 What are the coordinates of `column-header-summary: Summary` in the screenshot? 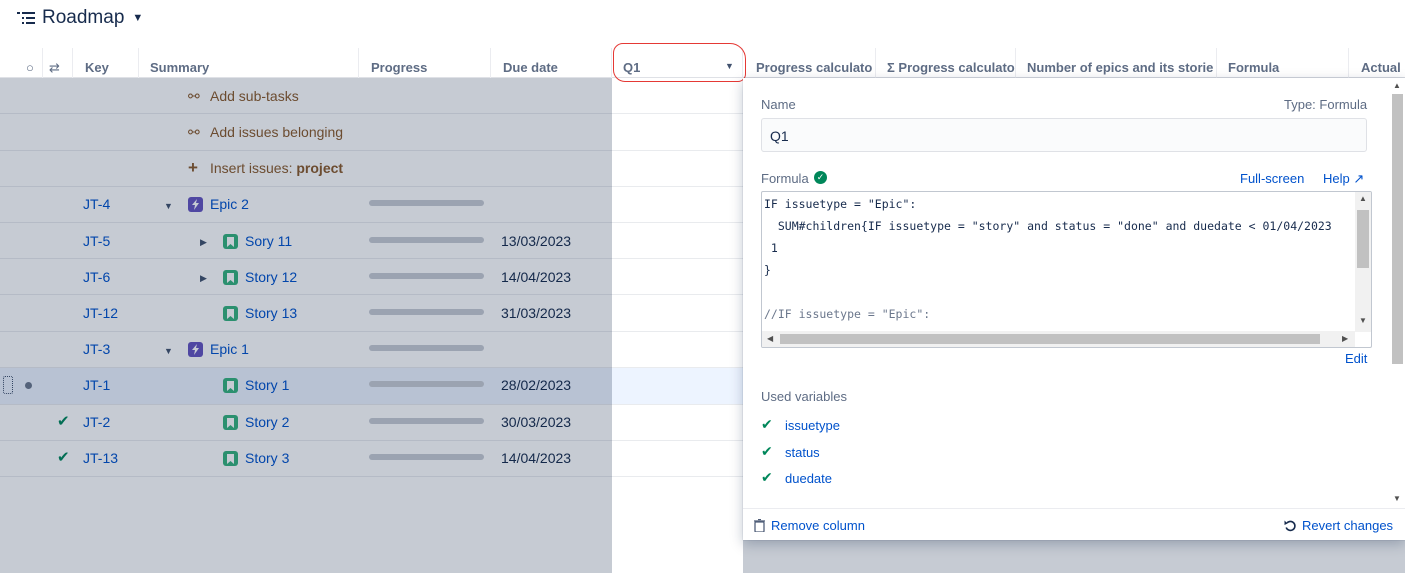 It's located at (249, 63).